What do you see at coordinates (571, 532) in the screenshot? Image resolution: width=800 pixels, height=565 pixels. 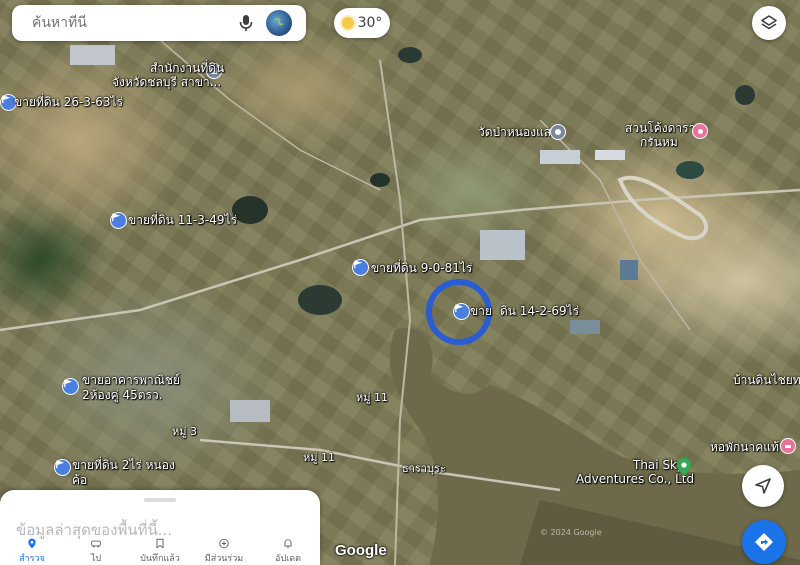 I see `map-copyright: © 2024 Google` at bounding box center [571, 532].